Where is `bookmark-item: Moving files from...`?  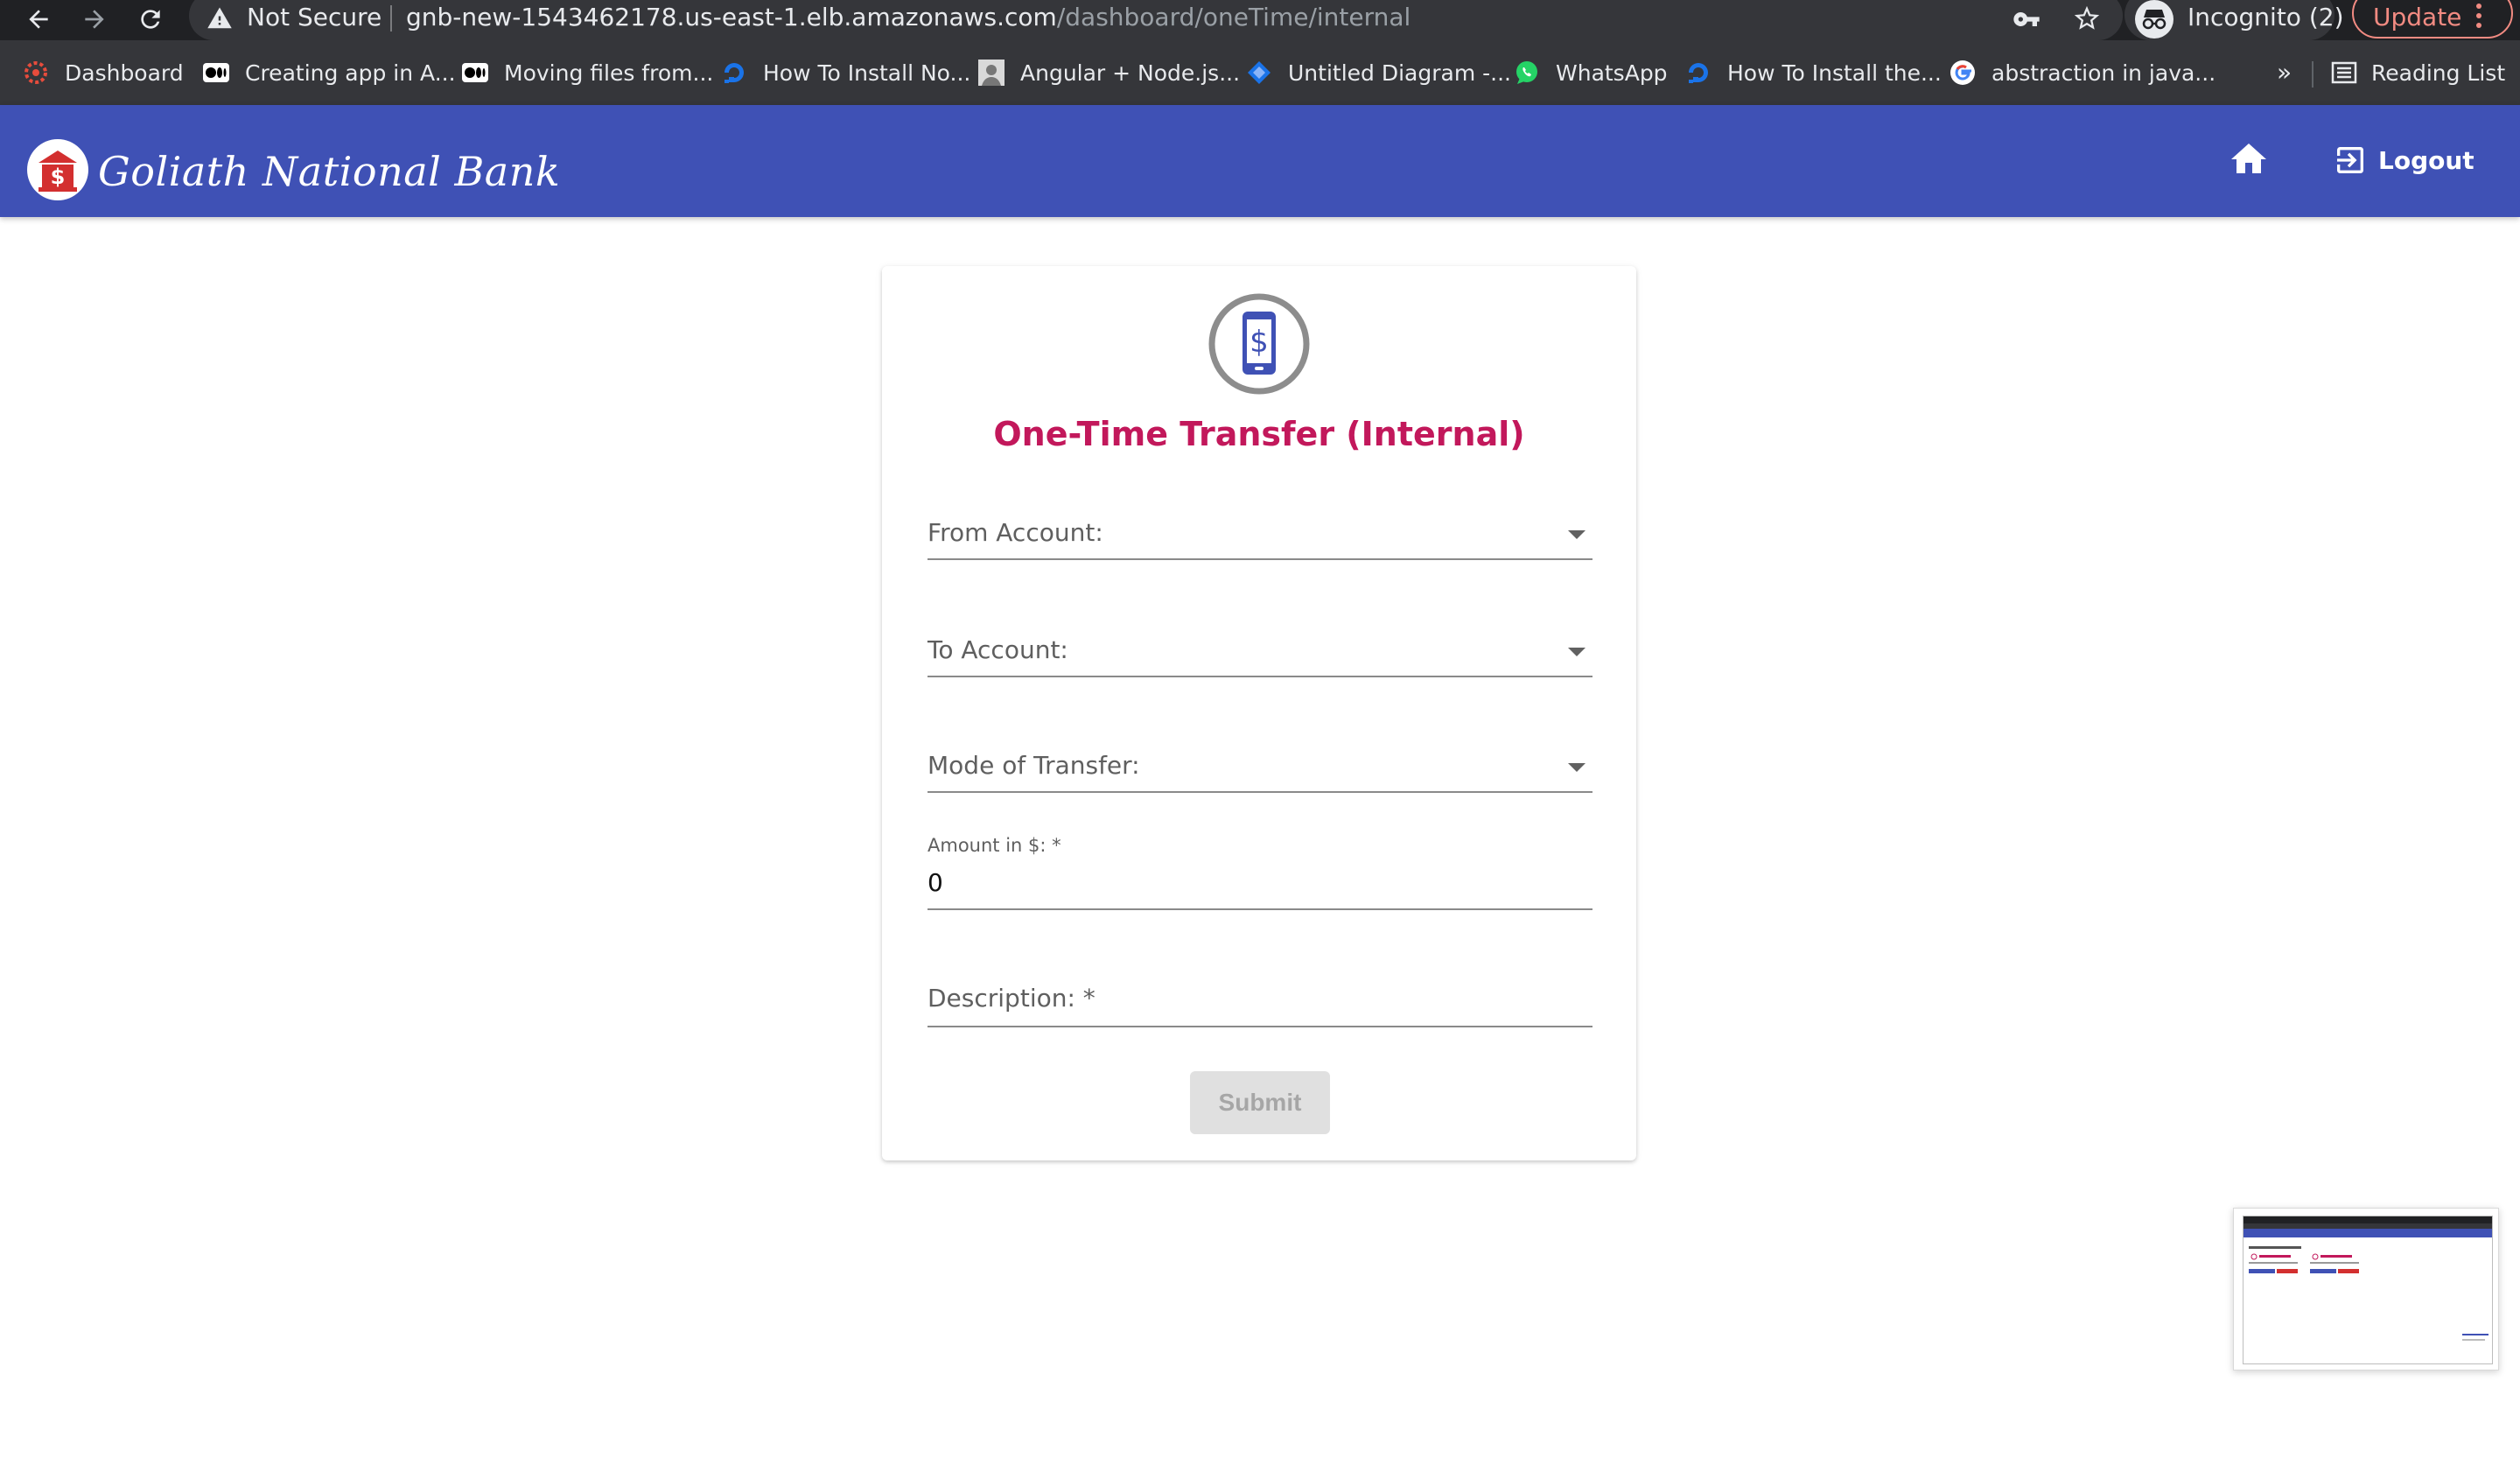 bookmark-item: Moving files from... is located at coordinates (587, 72).